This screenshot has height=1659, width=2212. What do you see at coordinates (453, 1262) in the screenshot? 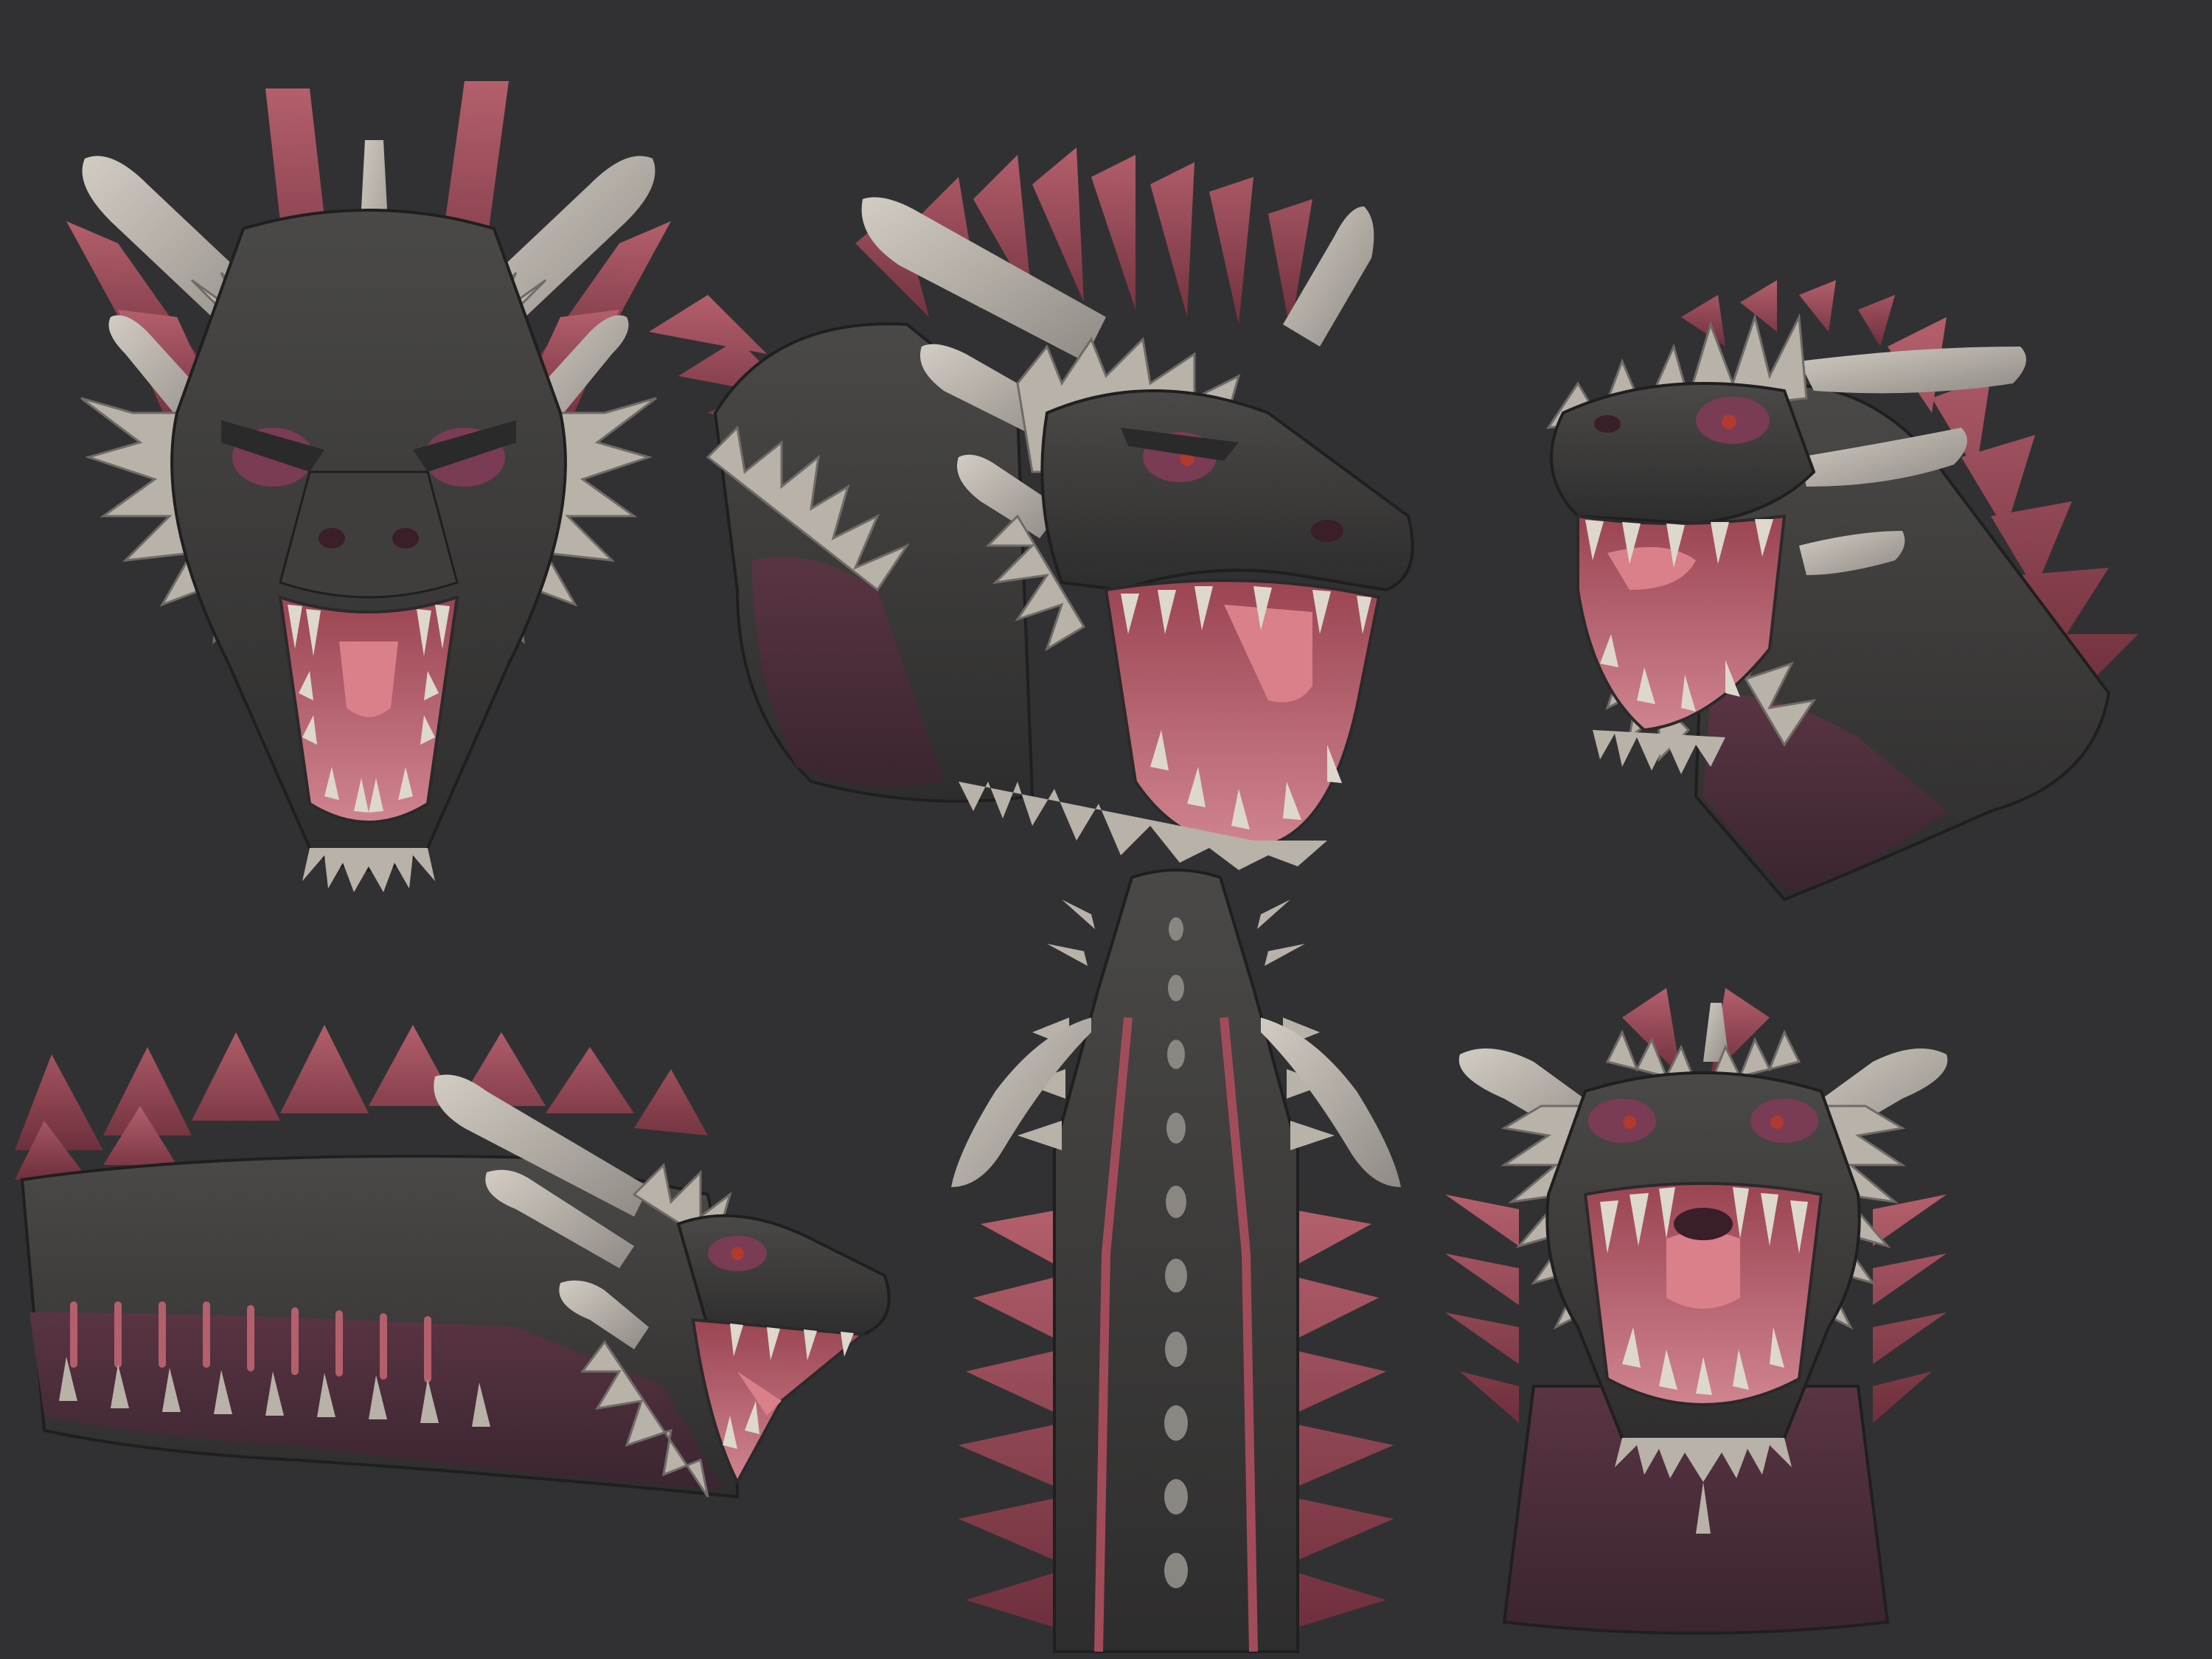
I see `side-profile-view` at bounding box center [453, 1262].